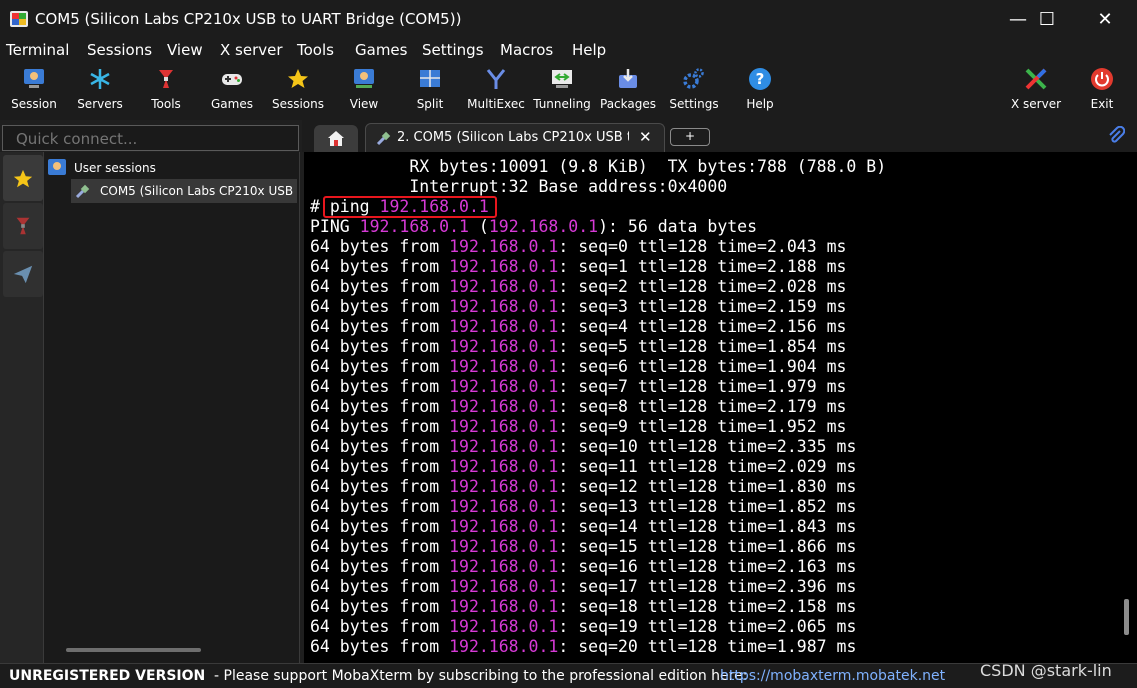 The width and height of the screenshot is (1137, 688). Describe the element at coordinates (34, 78) in the screenshot. I see `session-icon` at that location.